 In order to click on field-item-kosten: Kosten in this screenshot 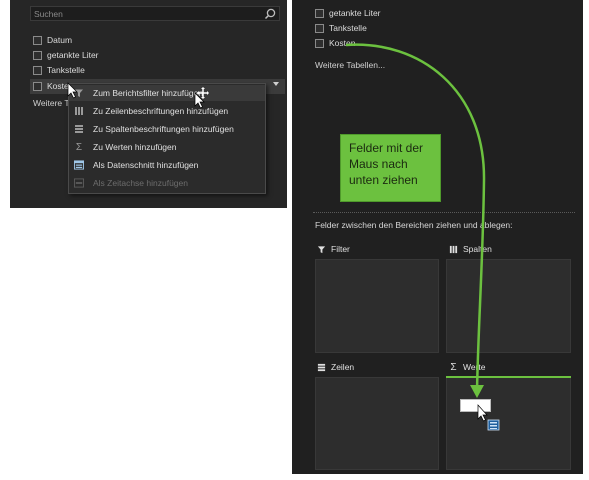, I will do `click(335, 43)`.